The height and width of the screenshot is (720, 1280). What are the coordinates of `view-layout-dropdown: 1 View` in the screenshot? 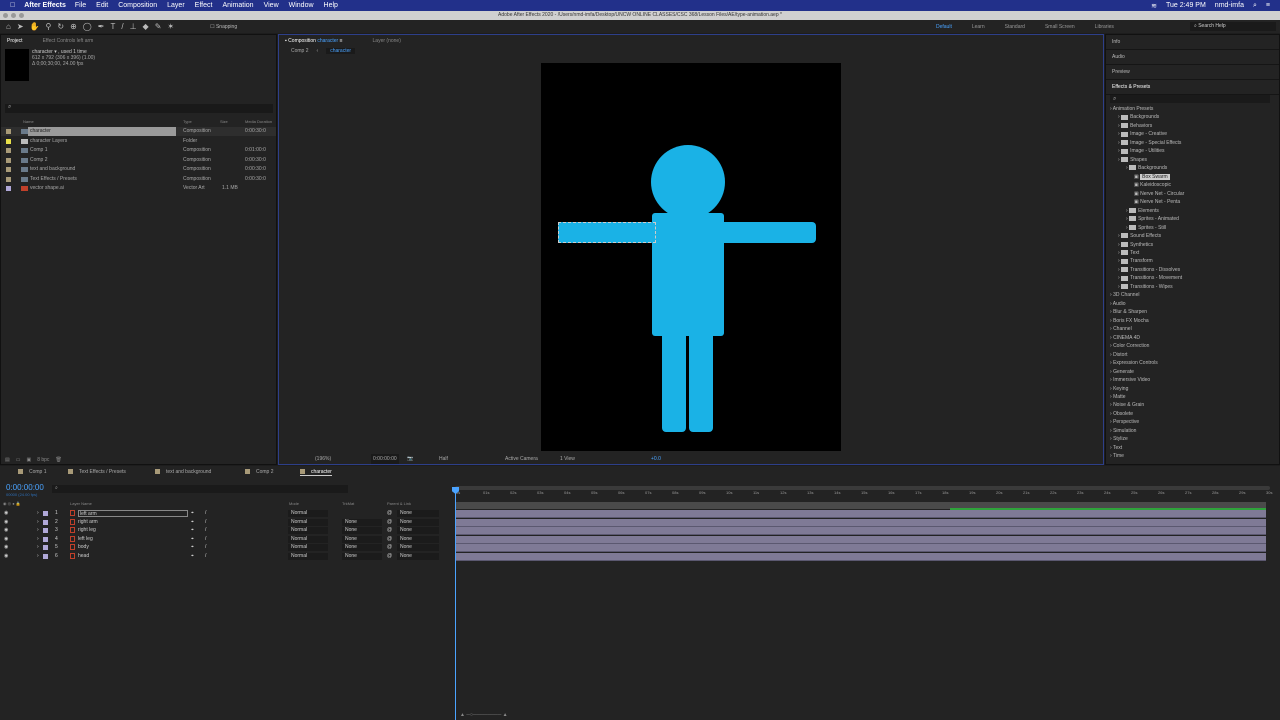 It's located at (567, 459).